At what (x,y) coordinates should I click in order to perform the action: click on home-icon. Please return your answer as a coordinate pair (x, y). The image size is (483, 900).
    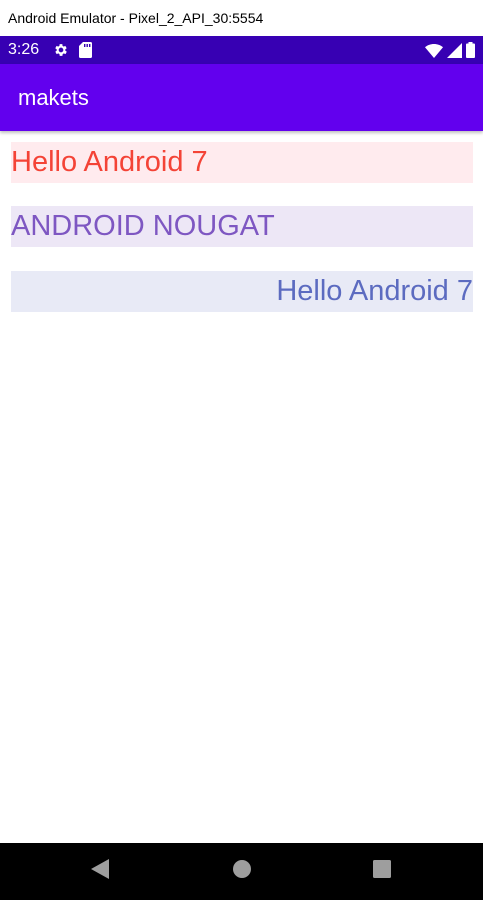
    Looking at the image, I should click on (242, 871).